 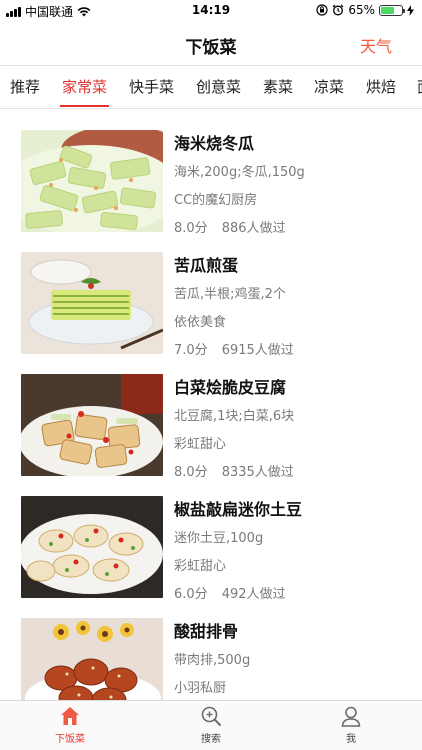 What do you see at coordinates (253, 228) in the screenshot?
I see `recipe-made-count: 886人做过` at bounding box center [253, 228].